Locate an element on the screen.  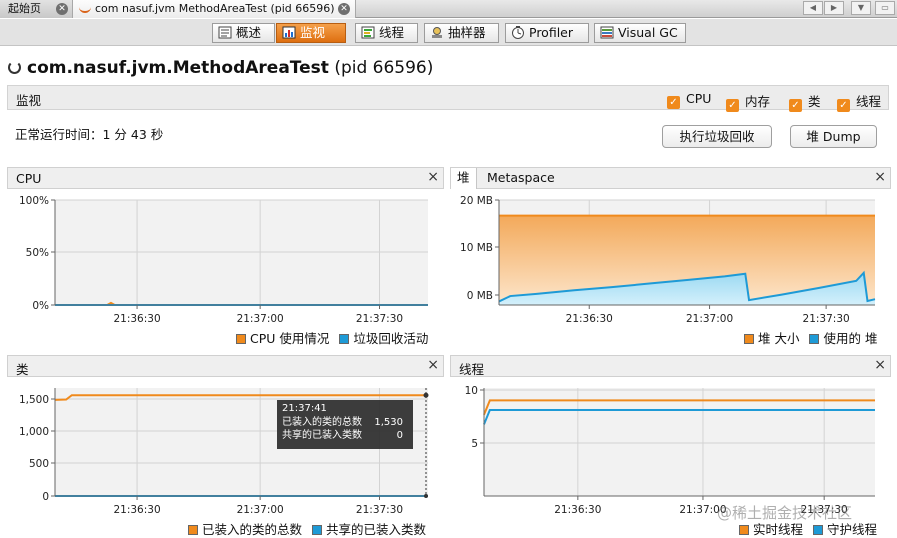
y-tick-label: 0 MB is located at coordinates (480, 296).